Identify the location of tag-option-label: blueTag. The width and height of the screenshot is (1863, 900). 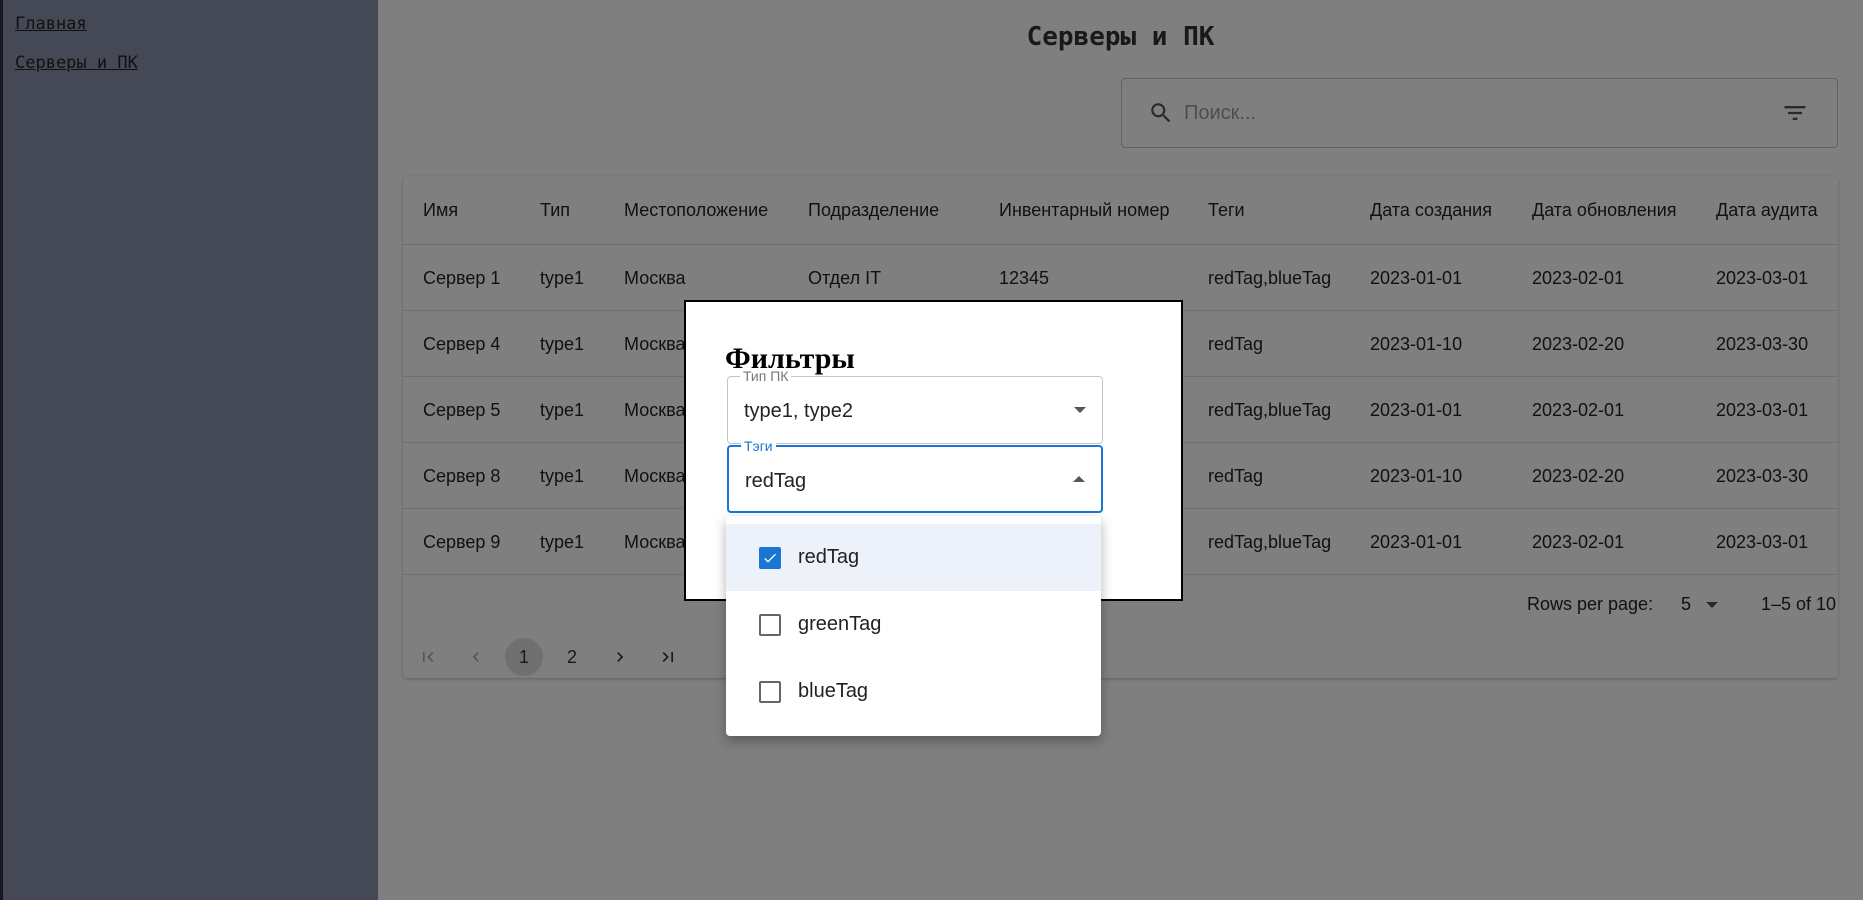
(833, 691).